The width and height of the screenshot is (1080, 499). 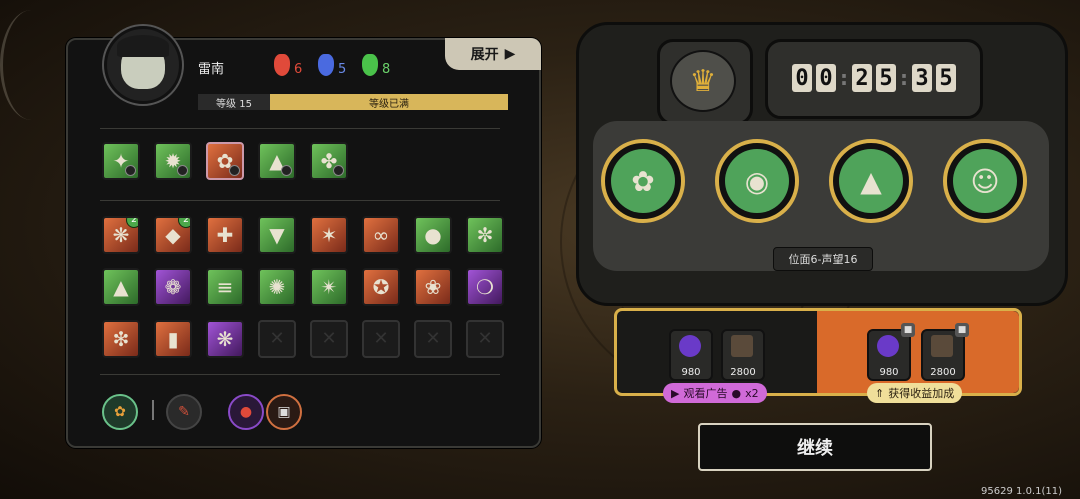 I want to click on timer-box: 0 0 : 2 5 : 3 5, so click(x=874, y=79).